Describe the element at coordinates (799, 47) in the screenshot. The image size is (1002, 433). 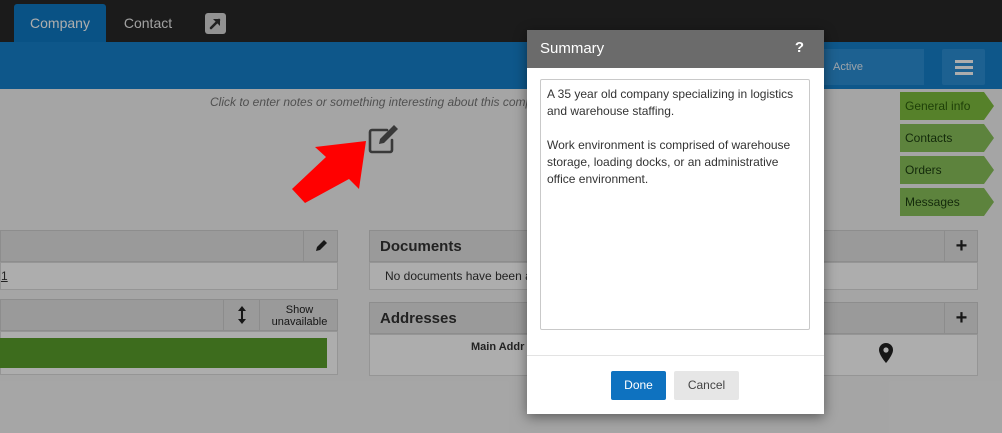
I see `help-button: ?` at that location.